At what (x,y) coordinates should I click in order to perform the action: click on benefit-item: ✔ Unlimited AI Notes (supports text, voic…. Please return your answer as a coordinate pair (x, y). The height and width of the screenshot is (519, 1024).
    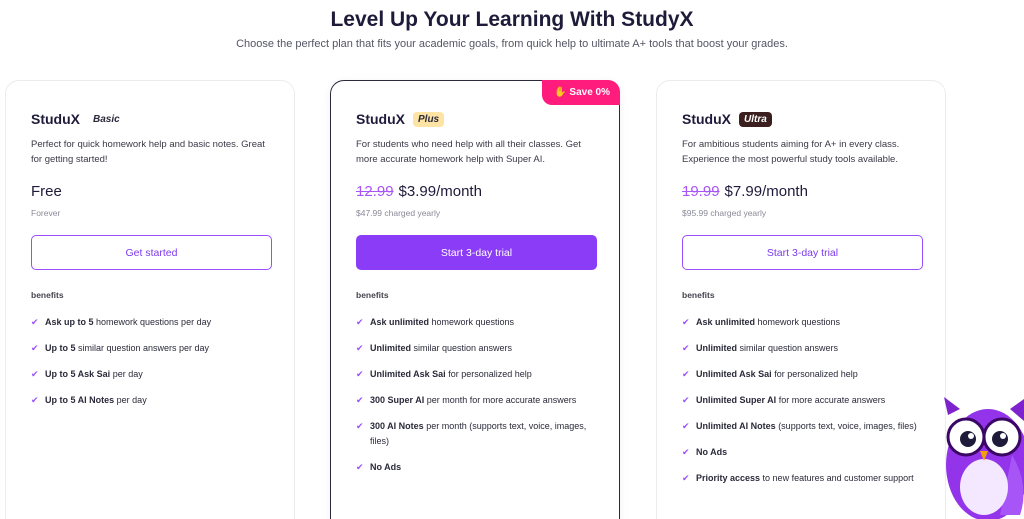
    Looking at the image, I should click on (807, 426).